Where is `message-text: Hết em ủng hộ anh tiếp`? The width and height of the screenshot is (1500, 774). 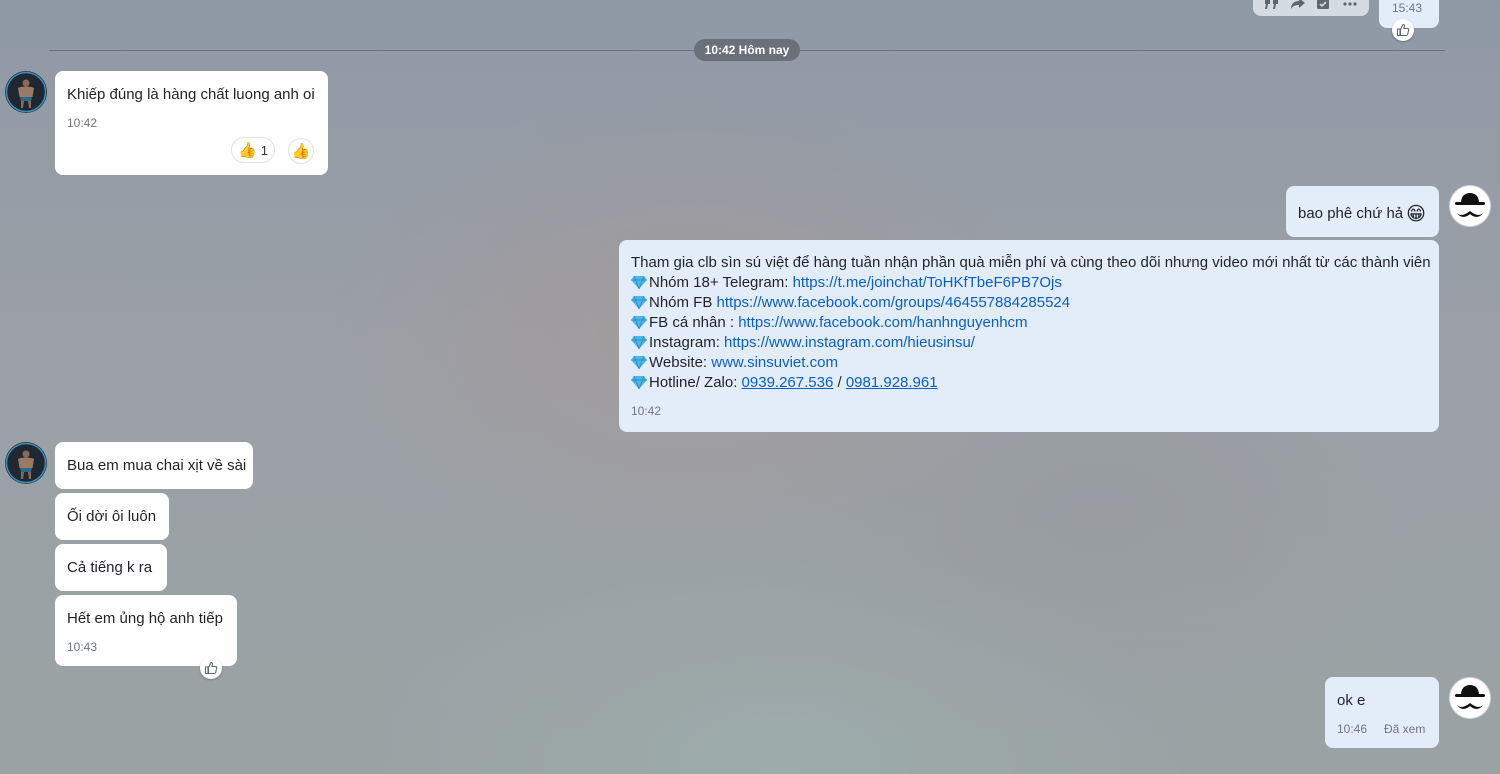 message-text: Hết em ủng hộ anh tiếp is located at coordinates (145, 618).